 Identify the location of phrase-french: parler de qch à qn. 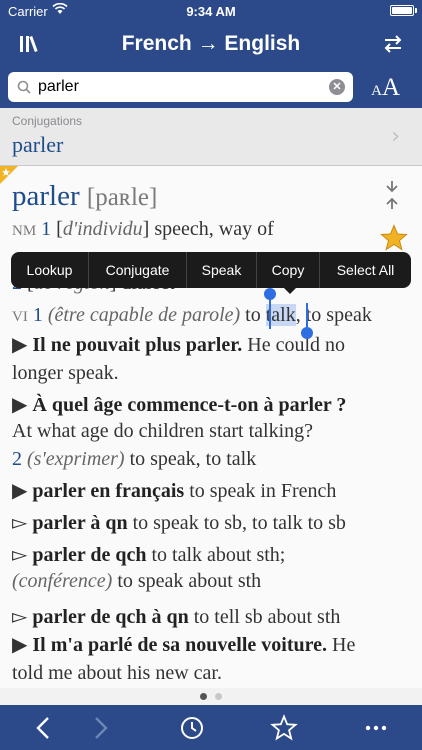
(110, 617).